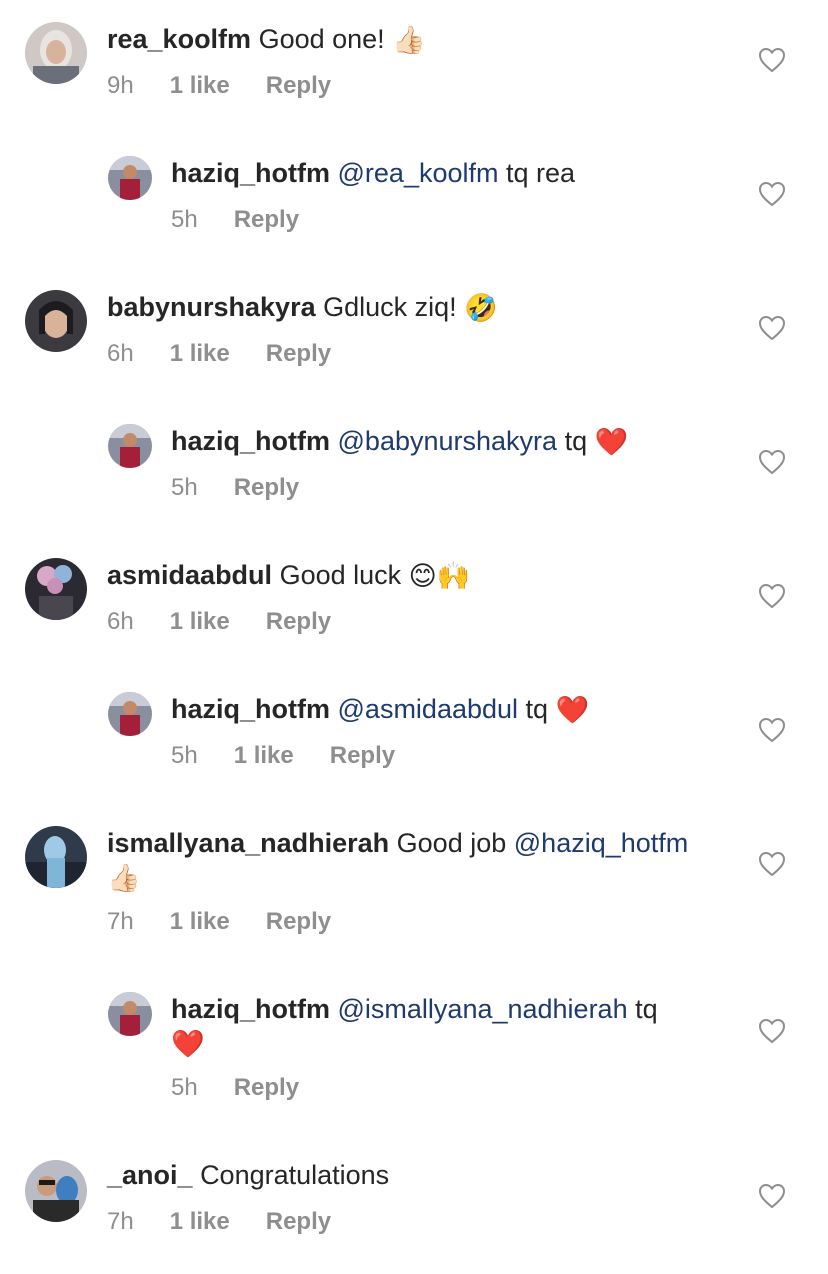 This screenshot has height=1274, width=828. What do you see at coordinates (414, 603) in the screenshot?
I see `comment-item: asmidaabdul Good luck 😊🙌 6h 1 like Reply` at bounding box center [414, 603].